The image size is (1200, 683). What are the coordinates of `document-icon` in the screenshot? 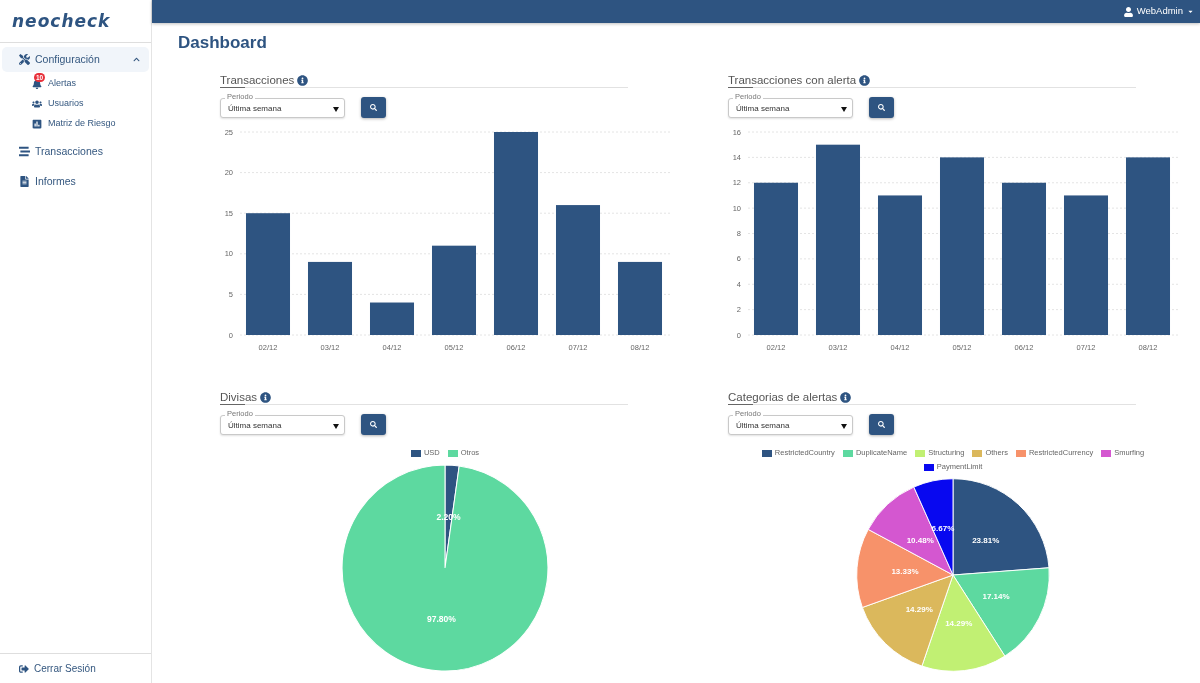 It's located at (24, 181).